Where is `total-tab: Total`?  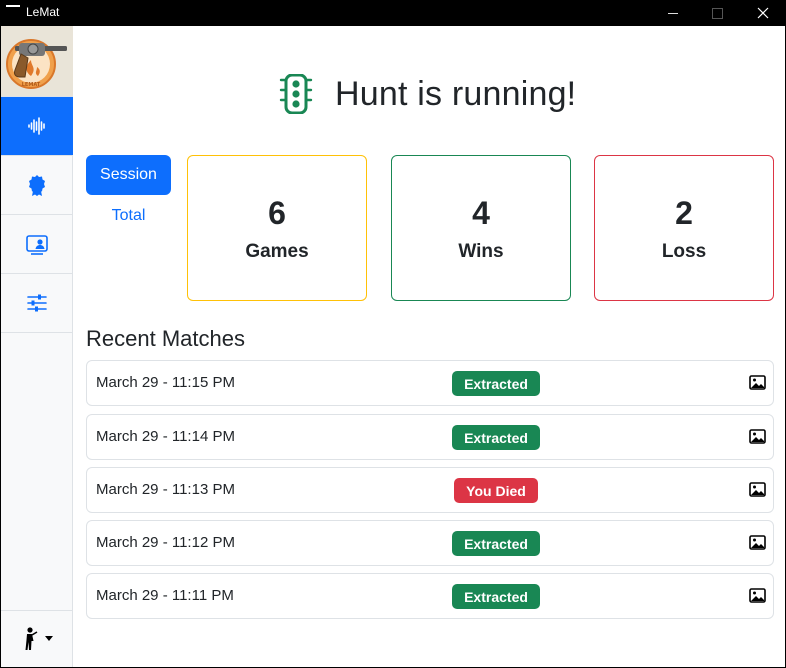
total-tab: Total is located at coordinates (128, 216).